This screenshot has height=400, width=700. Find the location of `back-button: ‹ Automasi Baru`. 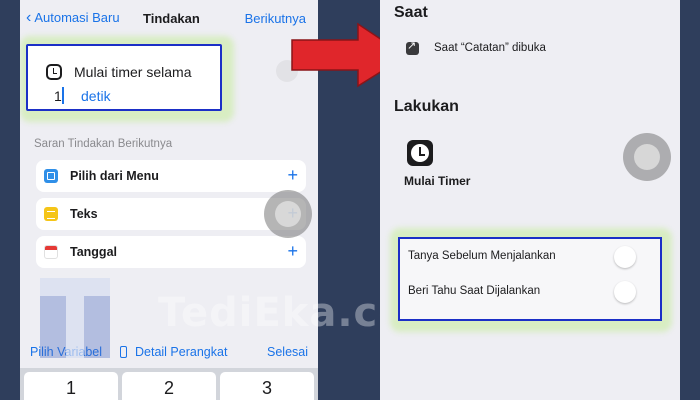

back-button: ‹ Automasi Baru is located at coordinates (73, 17).